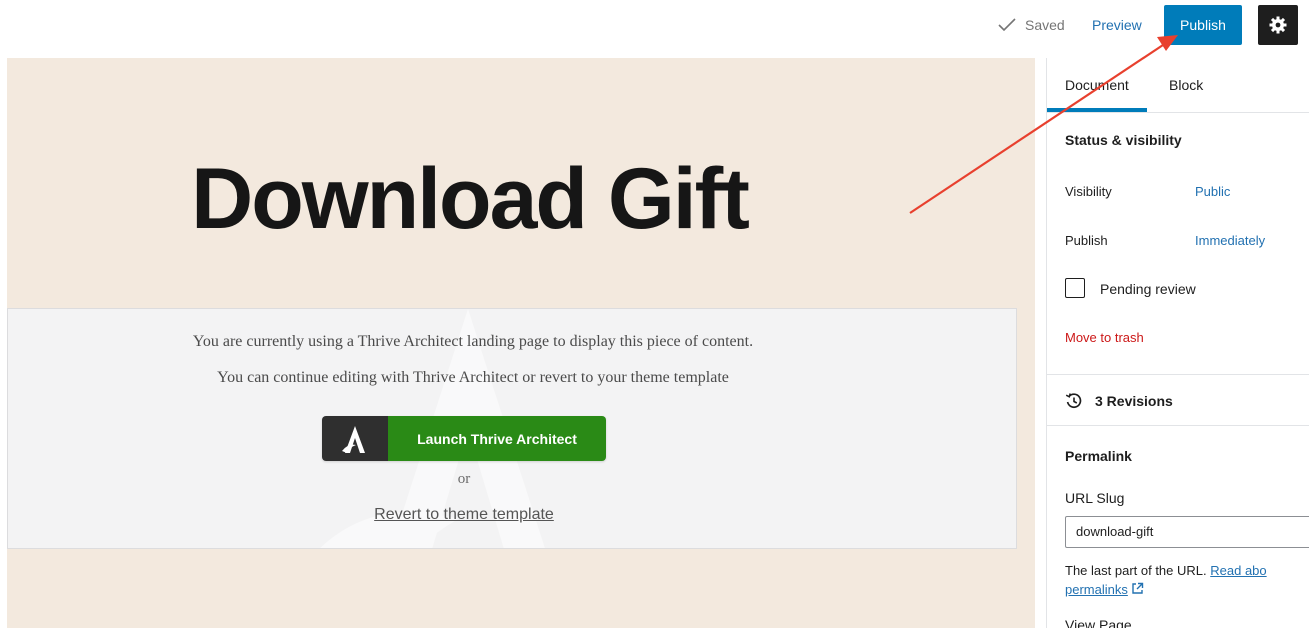 The width and height of the screenshot is (1309, 628). Describe the element at coordinates (1098, 456) in the screenshot. I see `permalink-heading: Permalink` at that location.